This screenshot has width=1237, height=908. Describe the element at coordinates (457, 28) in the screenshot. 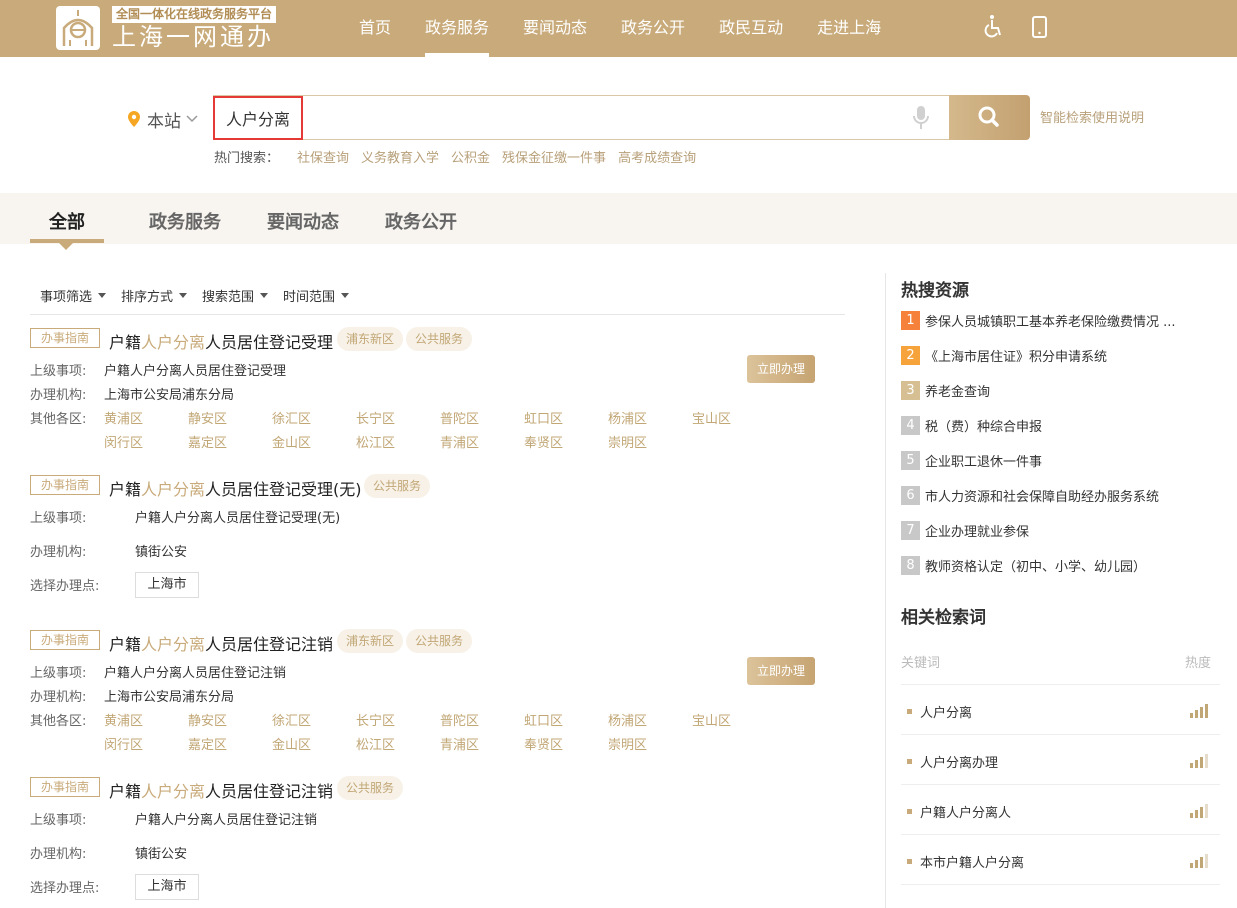

I see `nav-item: 政务服务` at that location.